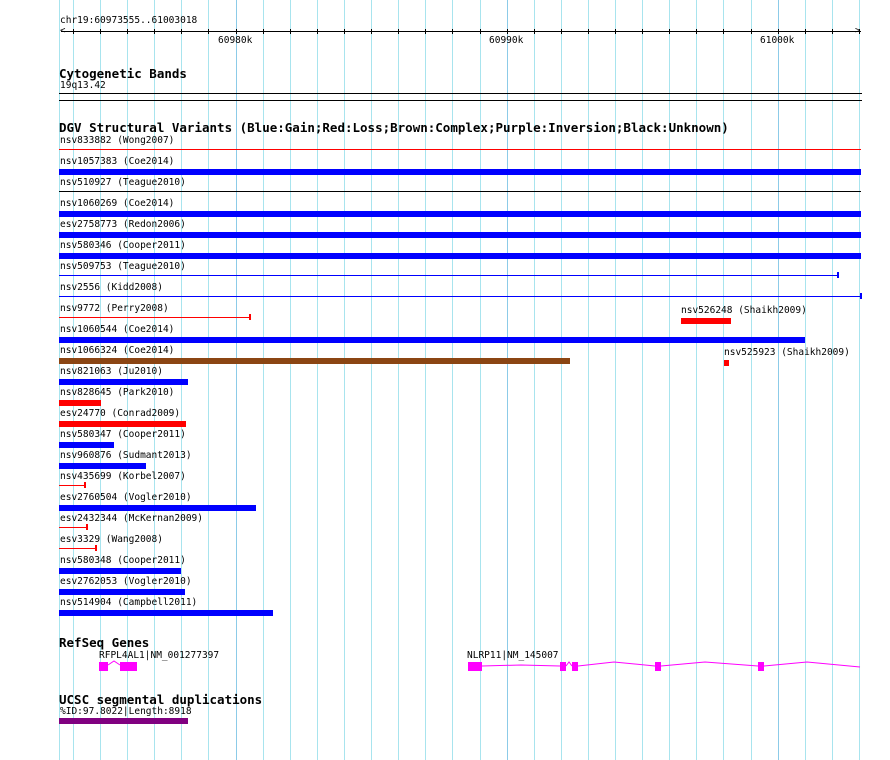  Describe the element at coordinates (104, 642) in the screenshot. I see `refseq-track-title: RefSeq Genes` at that location.